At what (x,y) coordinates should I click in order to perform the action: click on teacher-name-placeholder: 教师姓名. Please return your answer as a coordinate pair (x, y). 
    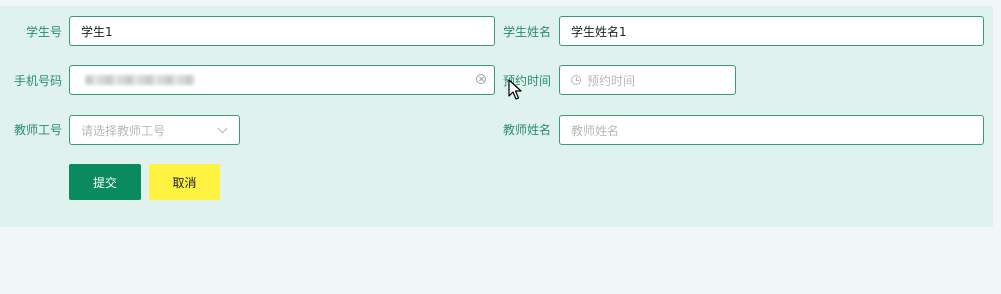
    Looking at the image, I should click on (595, 130).